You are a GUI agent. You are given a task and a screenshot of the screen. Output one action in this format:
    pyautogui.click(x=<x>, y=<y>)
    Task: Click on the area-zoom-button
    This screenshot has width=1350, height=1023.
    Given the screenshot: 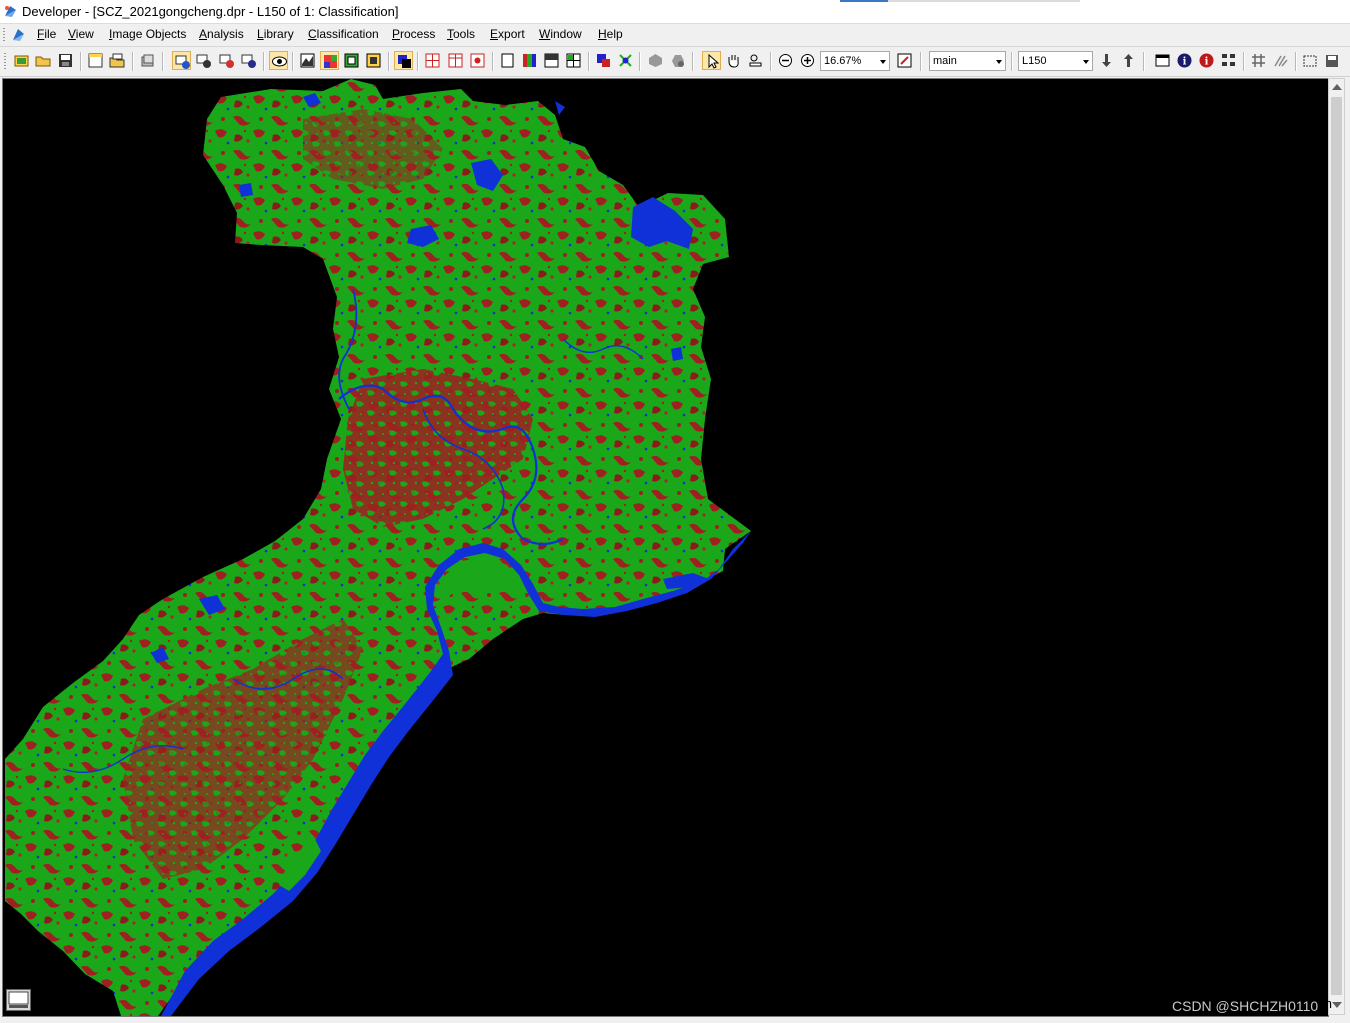 What is the action you would take?
    pyautogui.click(x=755, y=60)
    